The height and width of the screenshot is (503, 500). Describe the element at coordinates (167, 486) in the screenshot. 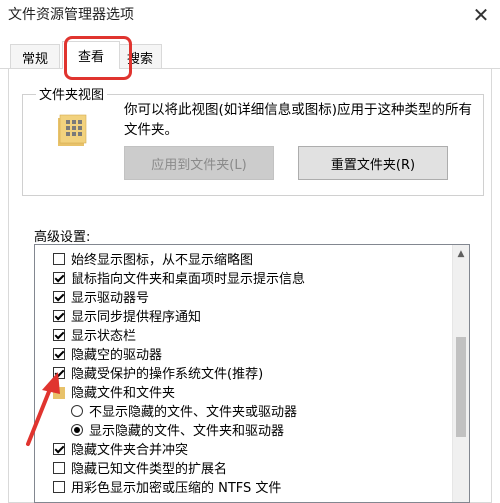

I see `list-item: 用彩色显示加密或压缩的 NTFS 文件` at that location.